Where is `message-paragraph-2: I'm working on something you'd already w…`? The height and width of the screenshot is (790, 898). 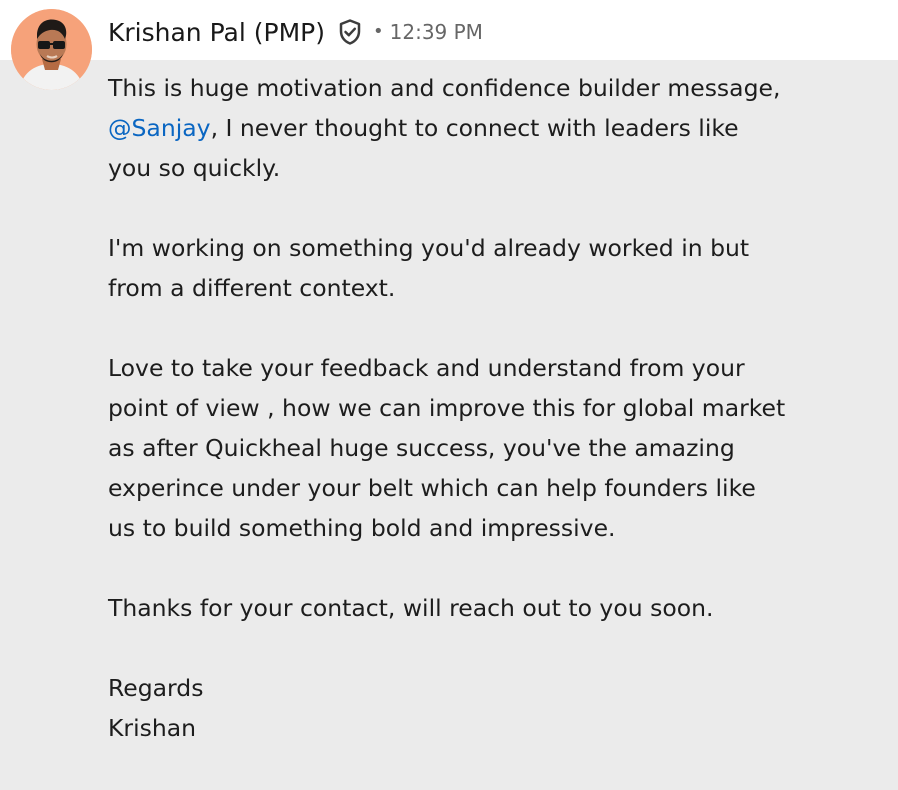 message-paragraph-2: I'm working on something you'd already w… is located at coordinates (429, 268).